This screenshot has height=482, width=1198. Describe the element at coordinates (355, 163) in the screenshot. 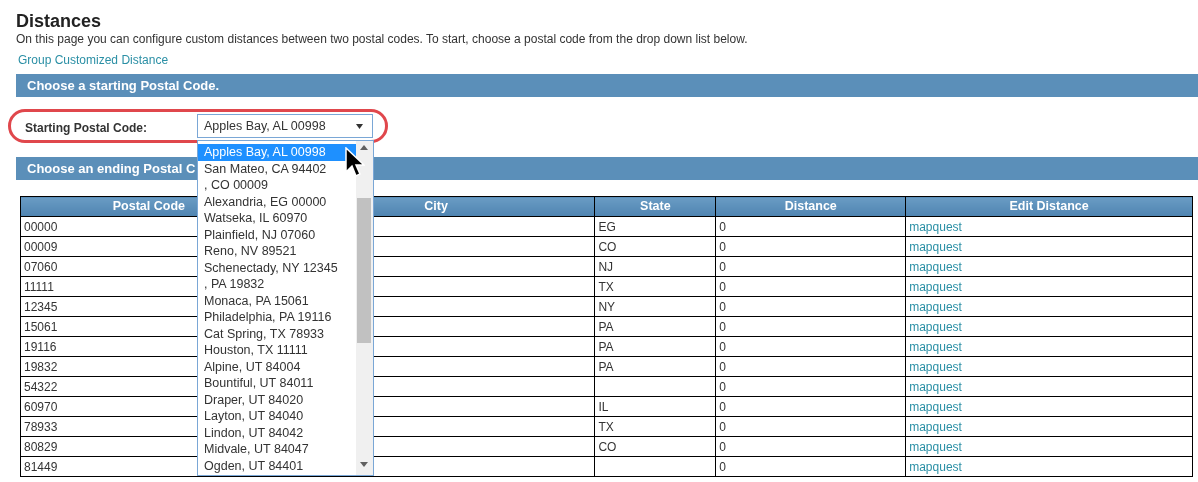

I see `mouse-pointer-icon` at that location.